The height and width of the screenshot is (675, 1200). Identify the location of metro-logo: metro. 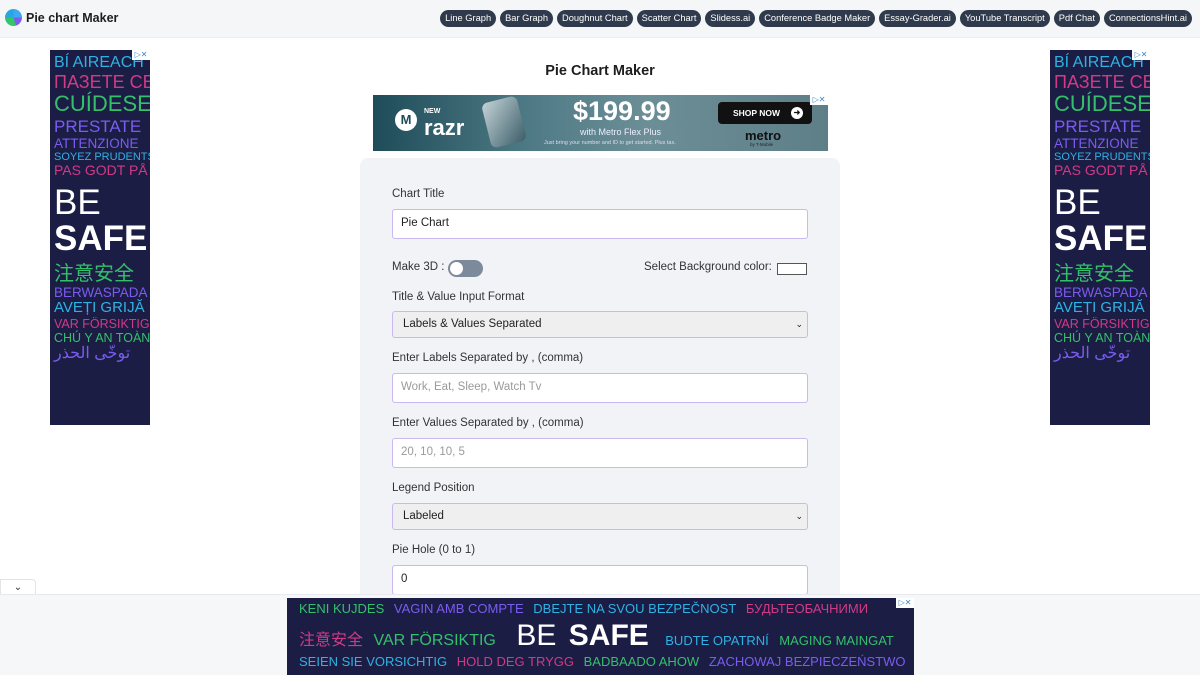
(763, 135).